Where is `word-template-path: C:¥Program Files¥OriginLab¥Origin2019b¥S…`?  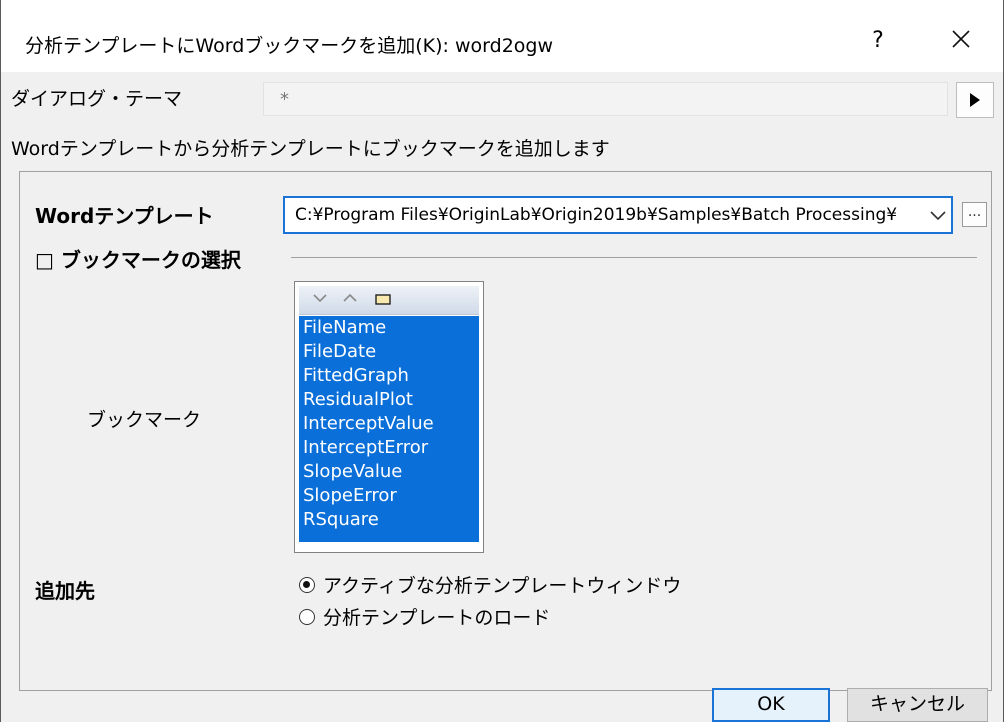
word-template-path: C:¥Program Files¥OriginLab¥Origin2019b¥S… is located at coordinates (596, 215).